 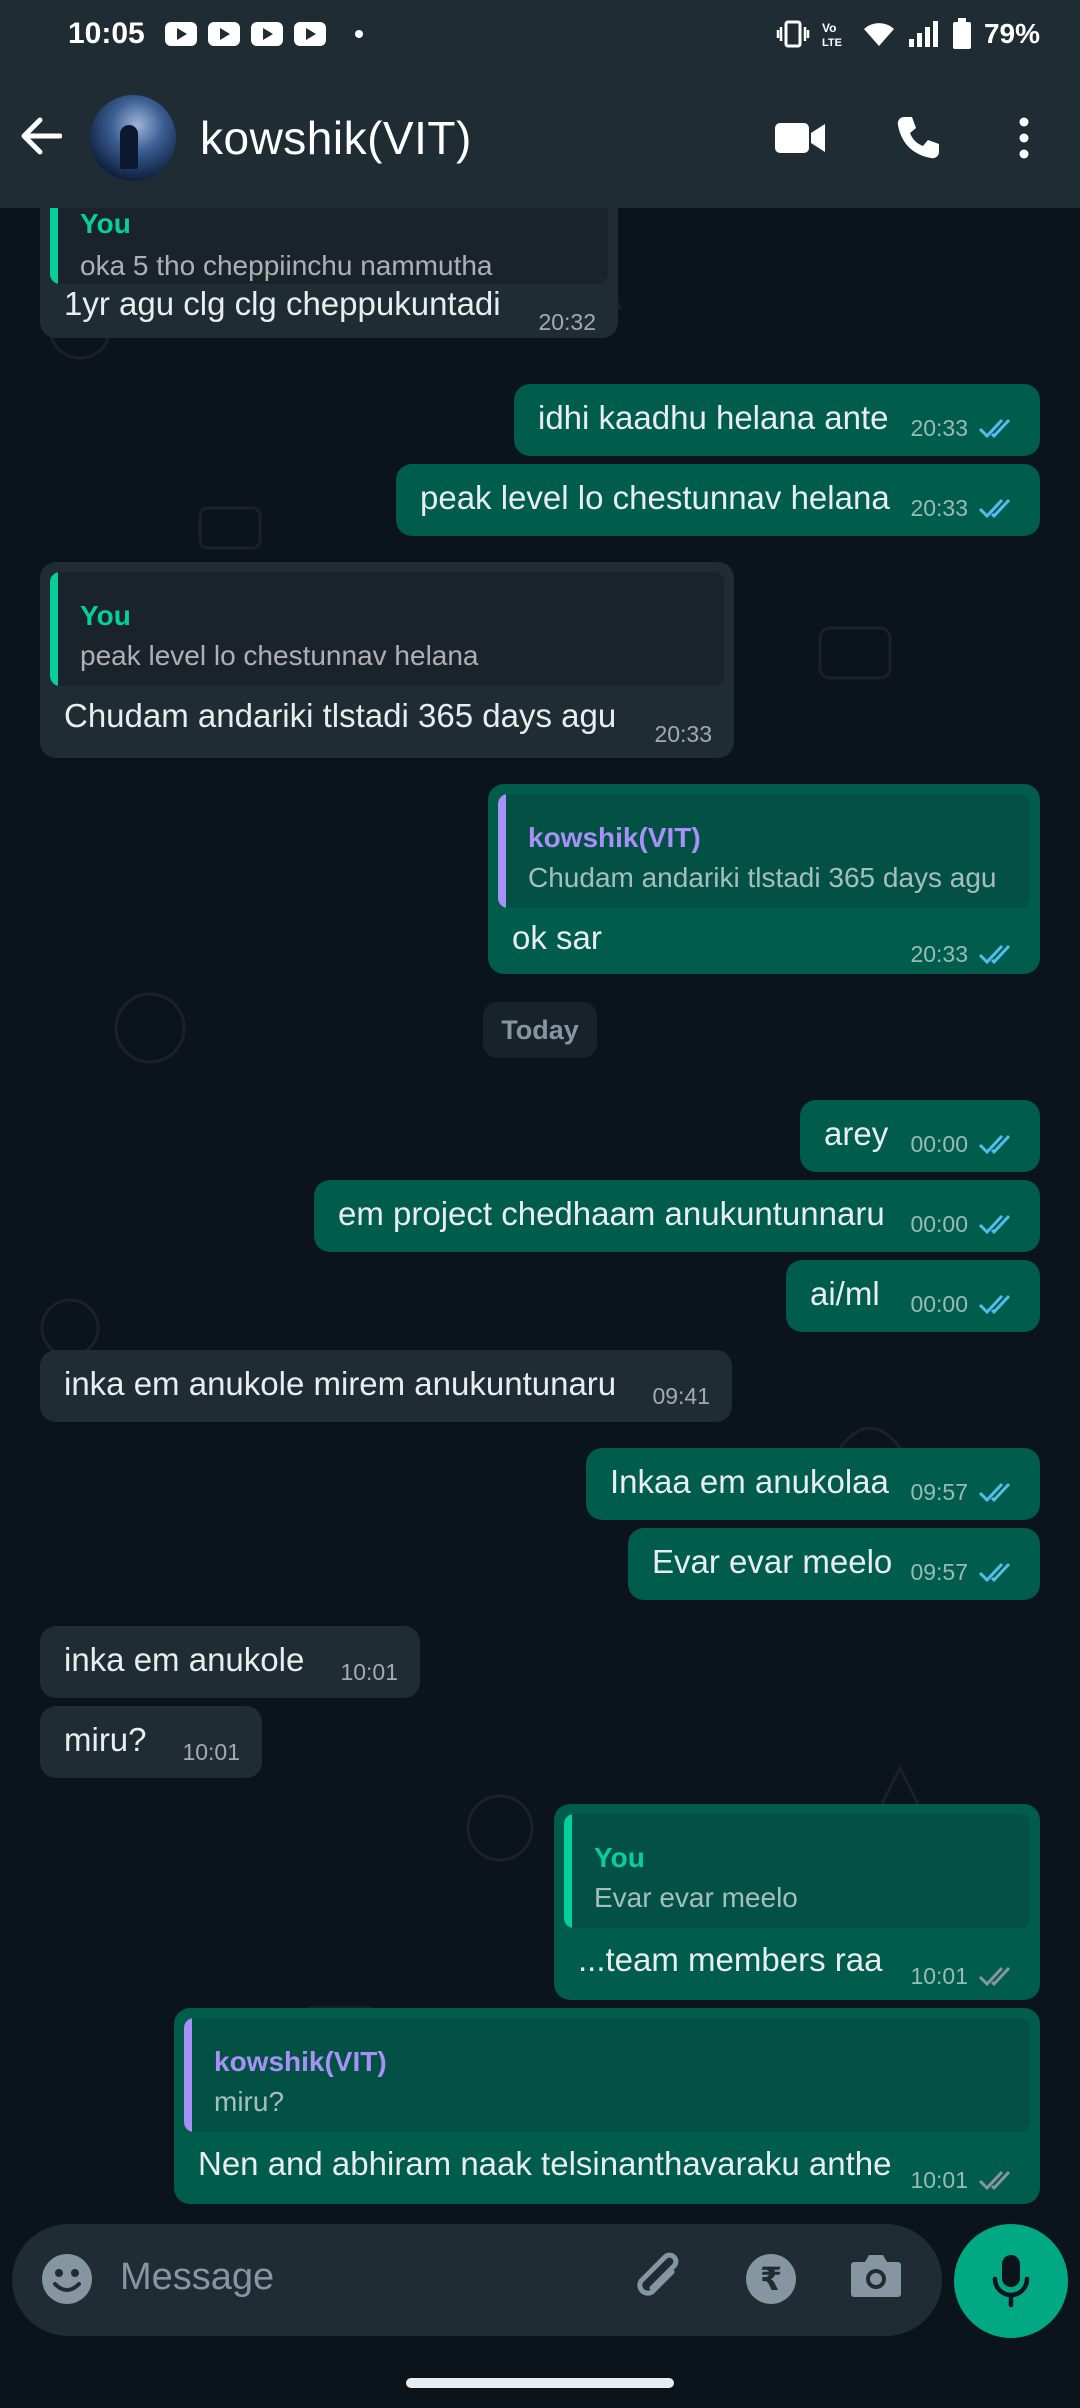 I want to click on outgoing-message: Evar evar meelo 09:57, so click(x=834, y=1564).